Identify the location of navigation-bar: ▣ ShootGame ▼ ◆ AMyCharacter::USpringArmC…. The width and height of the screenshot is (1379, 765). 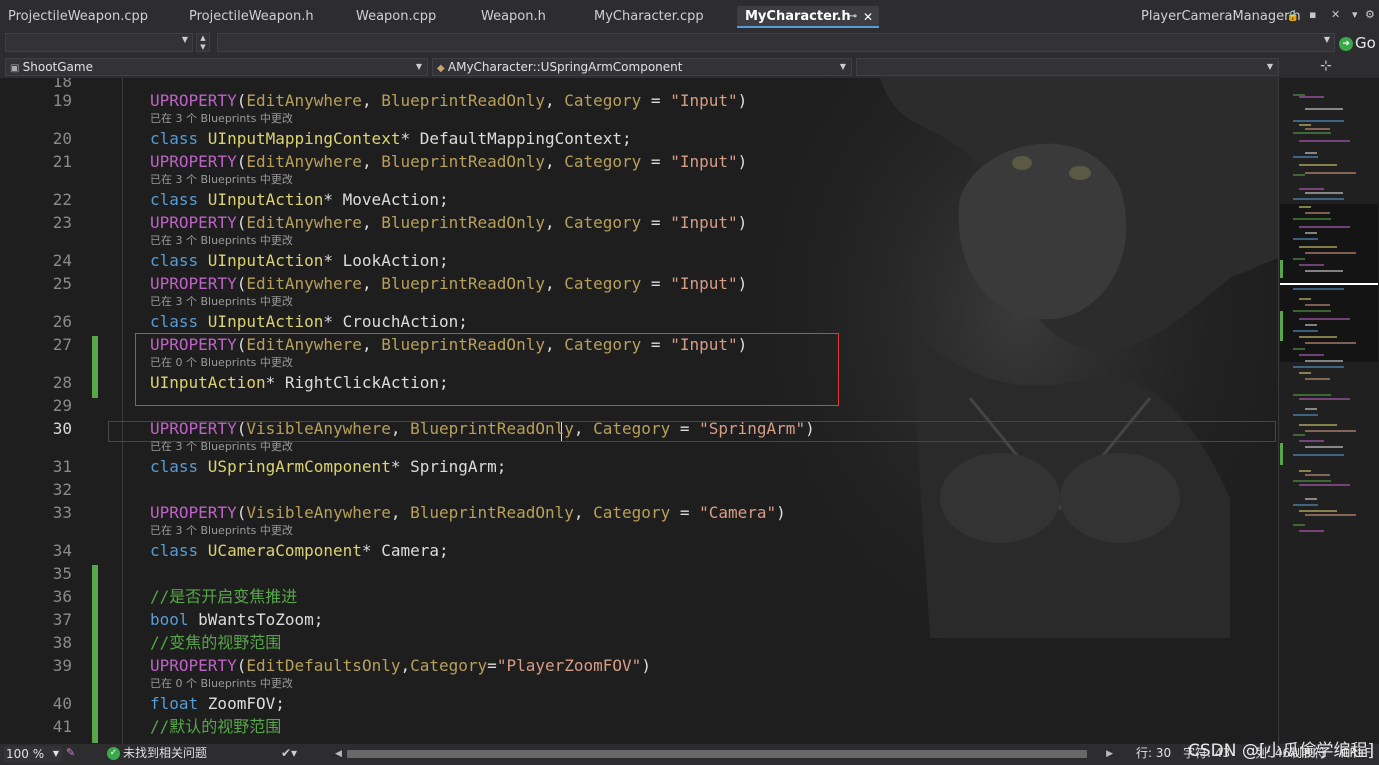
(689, 67).